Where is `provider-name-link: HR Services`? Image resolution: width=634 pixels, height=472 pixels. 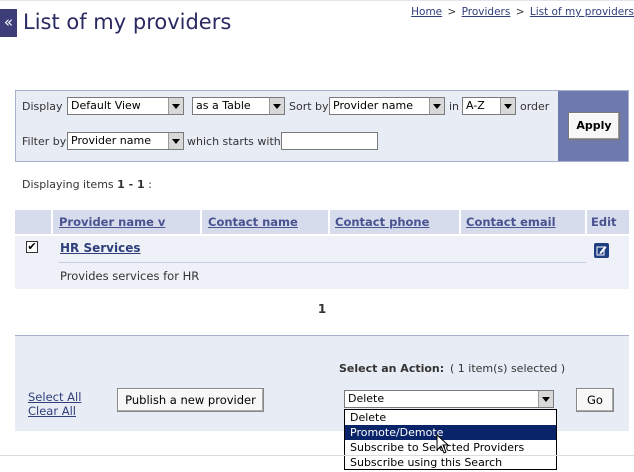
provider-name-link: HR Services is located at coordinates (100, 248).